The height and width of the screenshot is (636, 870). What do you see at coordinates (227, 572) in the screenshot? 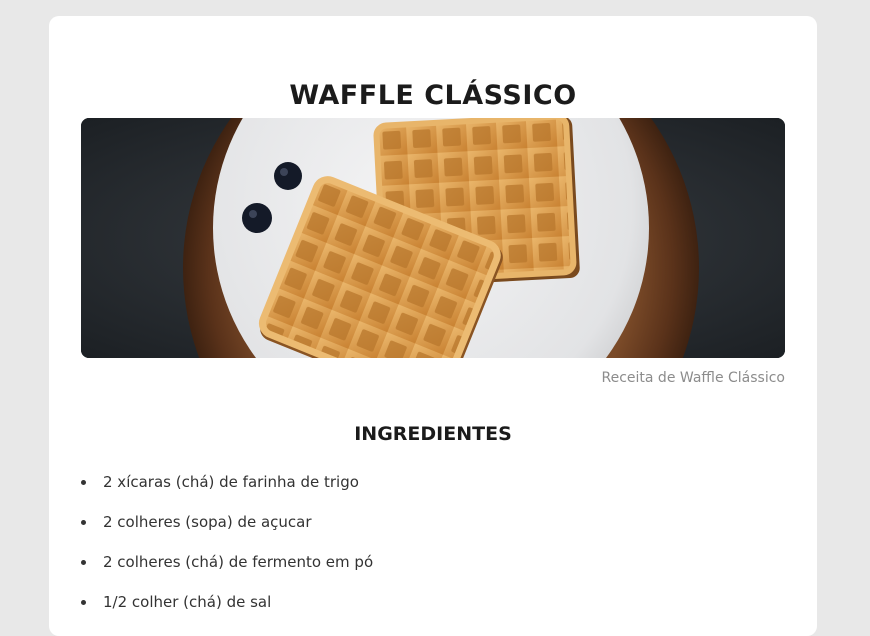
I see `list-item: 2 colheres (chá) de fermento em pó` at bounding box center [227, 572].